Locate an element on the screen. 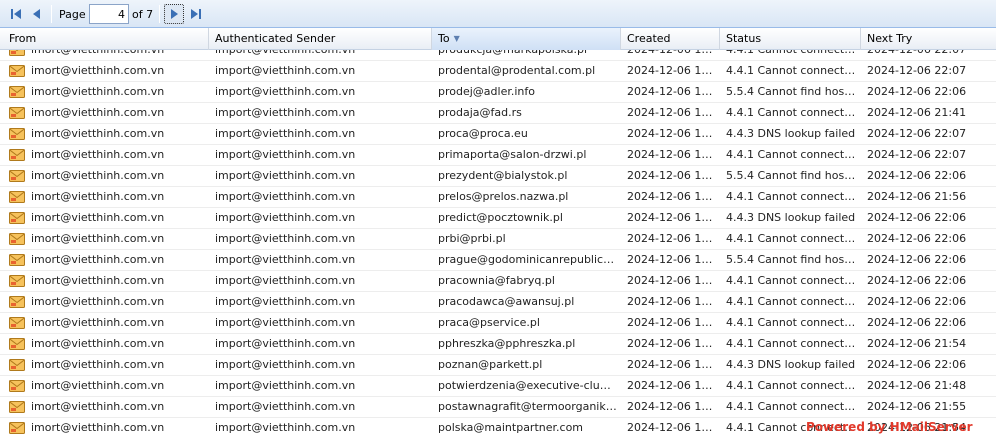 Image resolution: width=996 pixels, height=435 pixels. page-number-input is located at coordinates (109, 14).